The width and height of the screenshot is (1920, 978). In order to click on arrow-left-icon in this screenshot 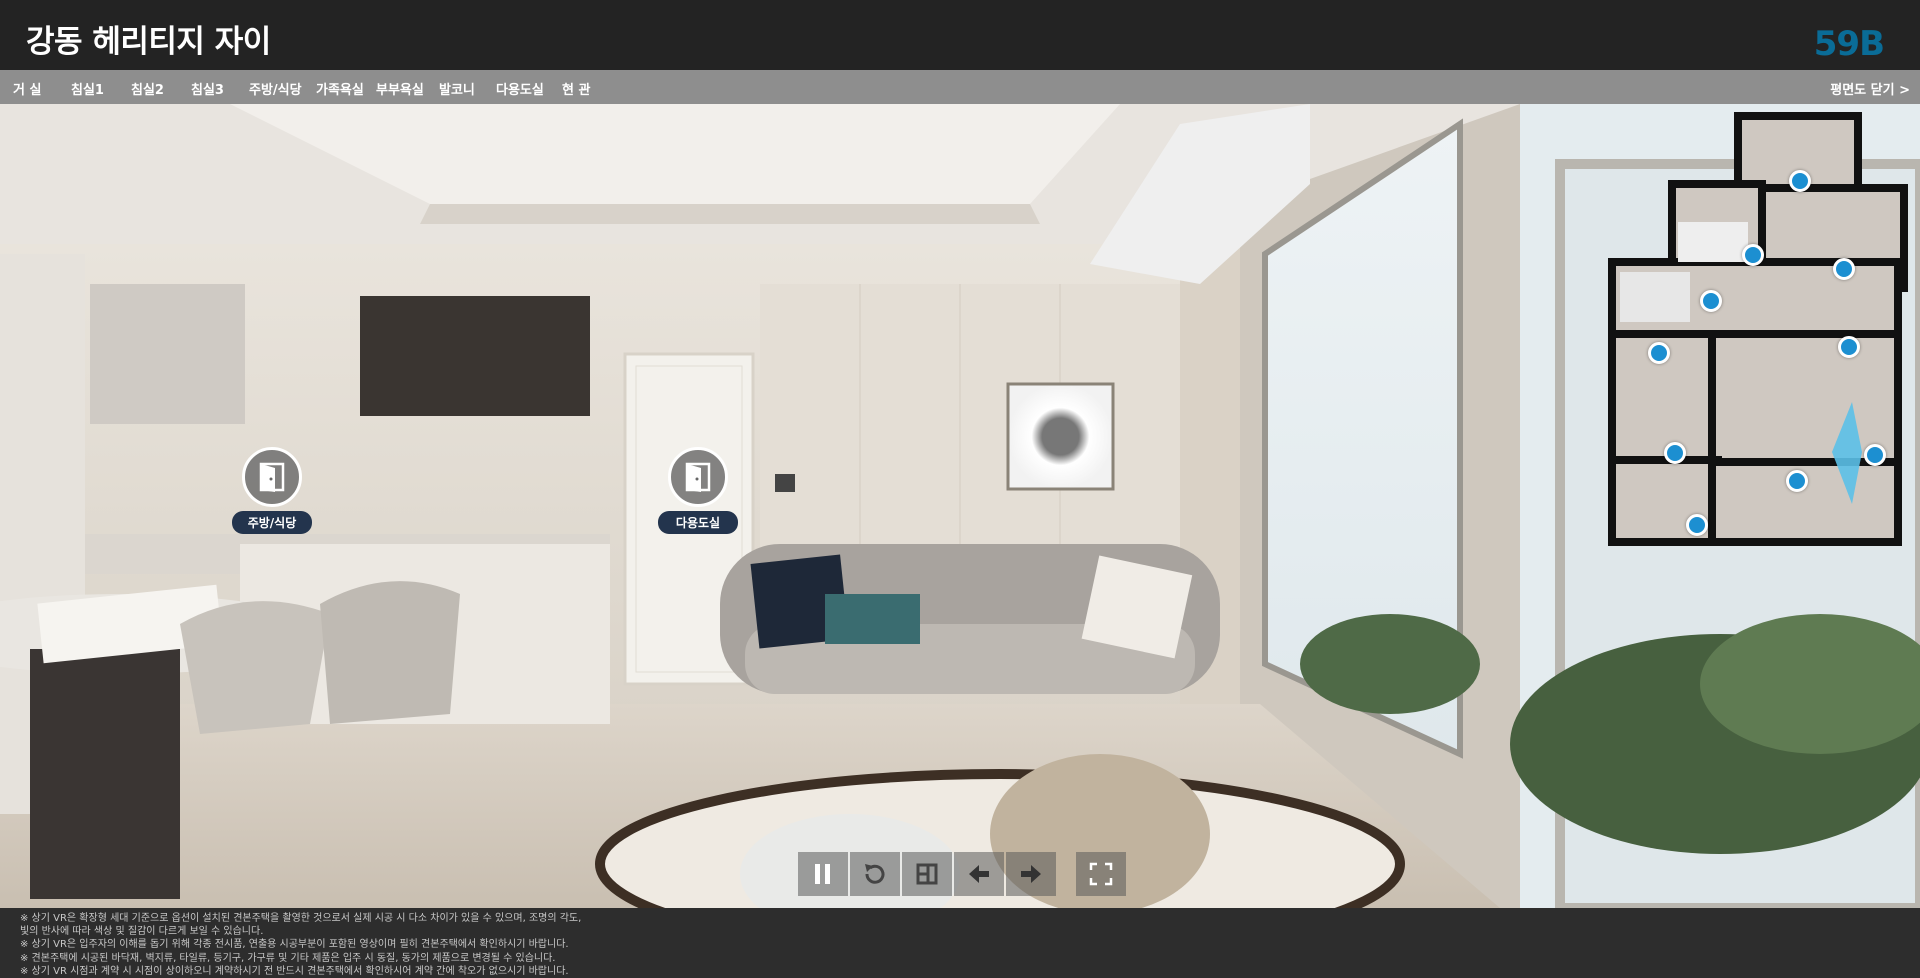, I will do `click(979, 874)`.